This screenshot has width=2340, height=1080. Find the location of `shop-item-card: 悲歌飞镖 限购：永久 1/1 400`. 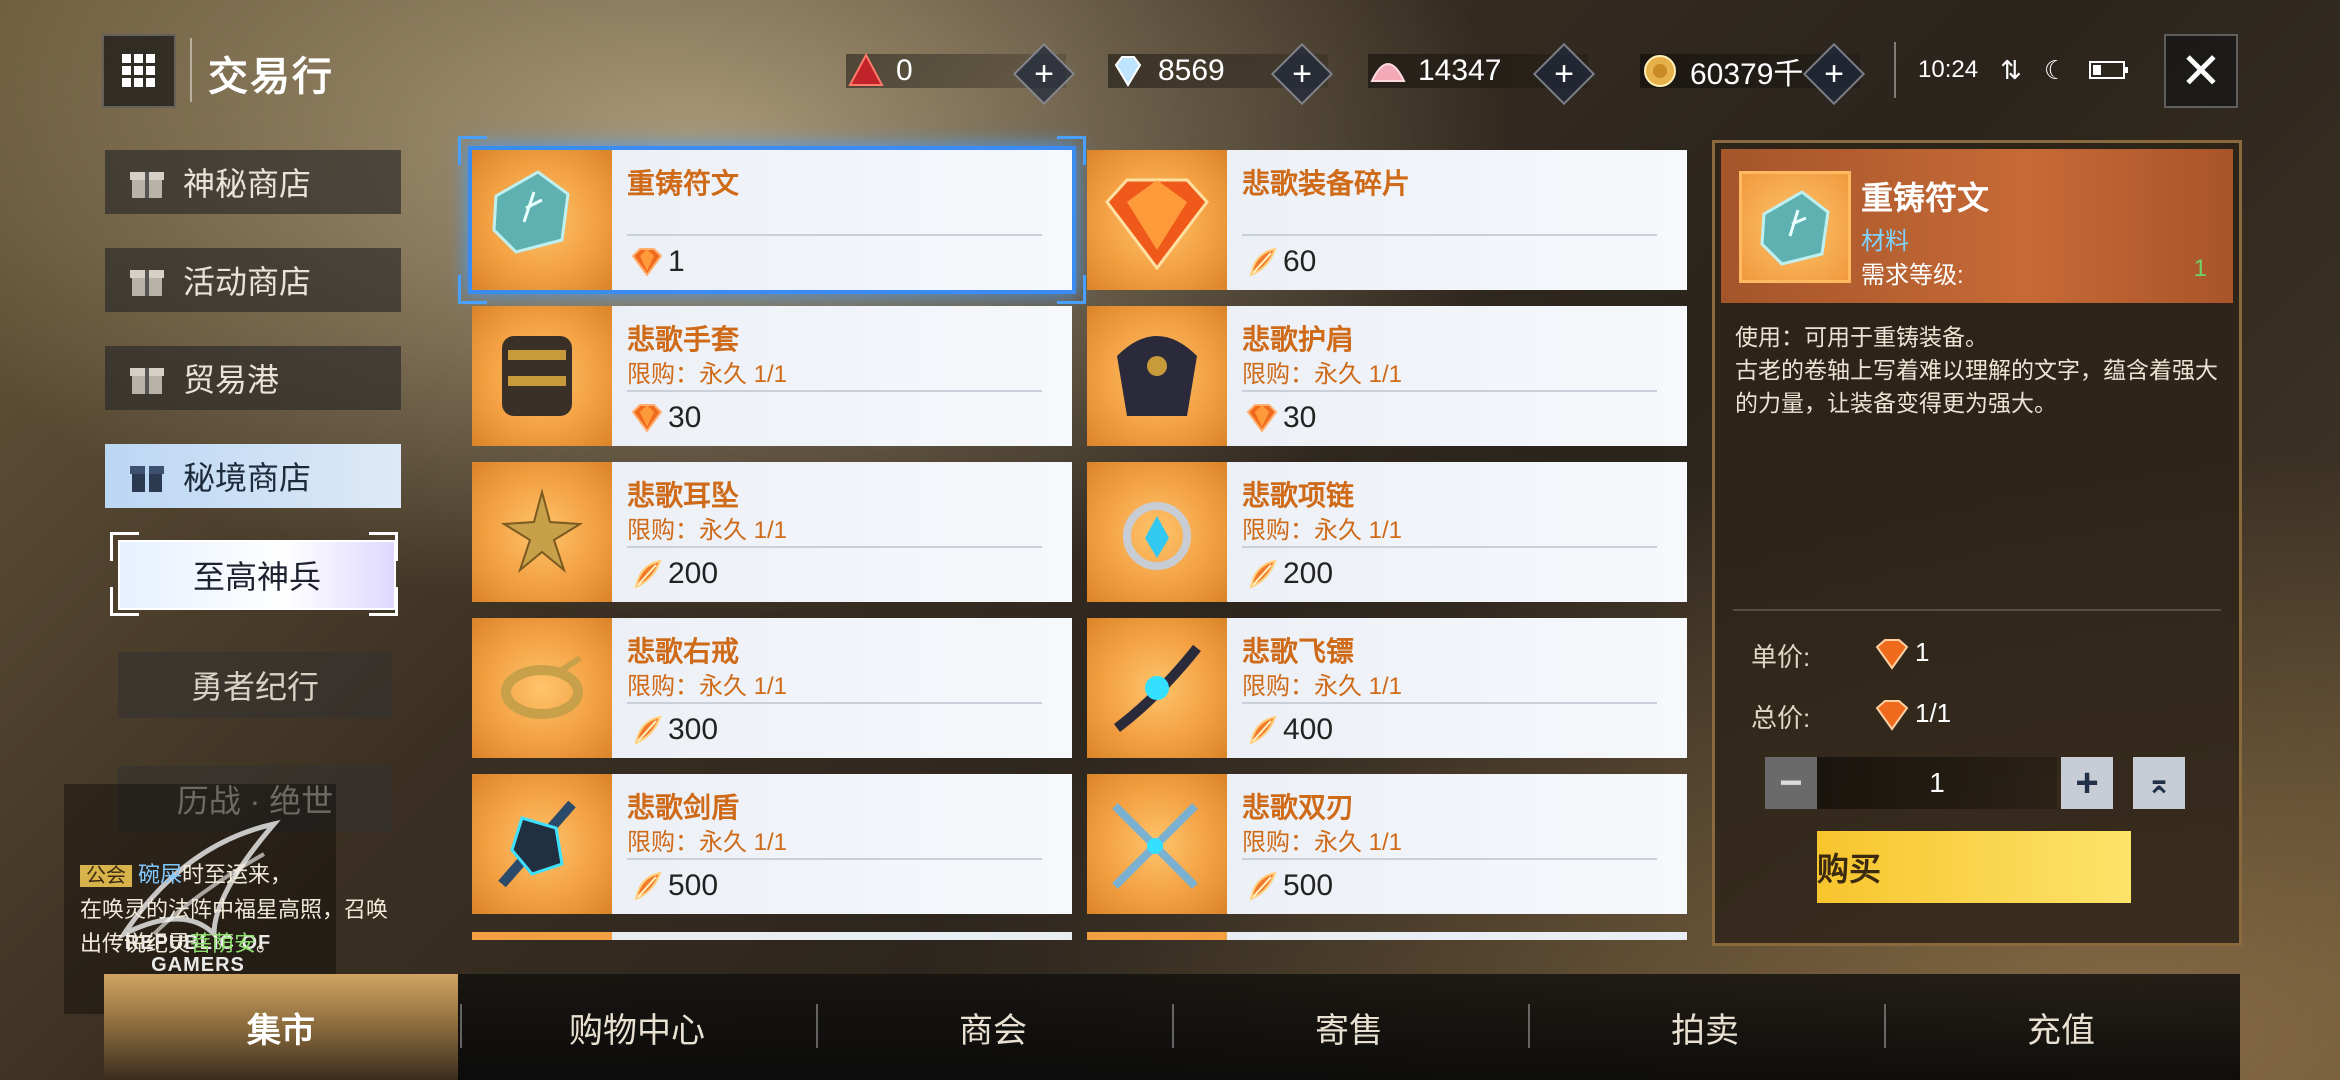

shop-item-card: 悲歌飞镖 限购：永久 1/1 400 is located at coordinates (1387, 688).